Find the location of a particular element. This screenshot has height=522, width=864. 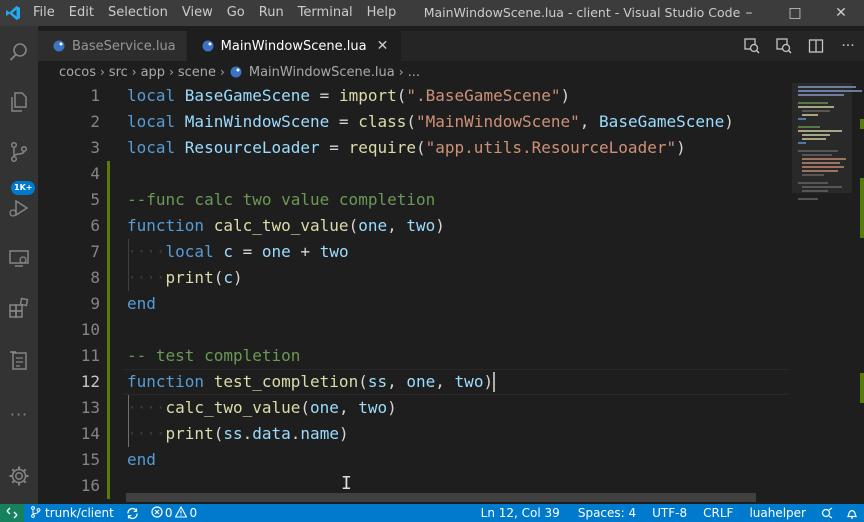

window-controls: – □ ✕ is located at coordinates (795, 13).